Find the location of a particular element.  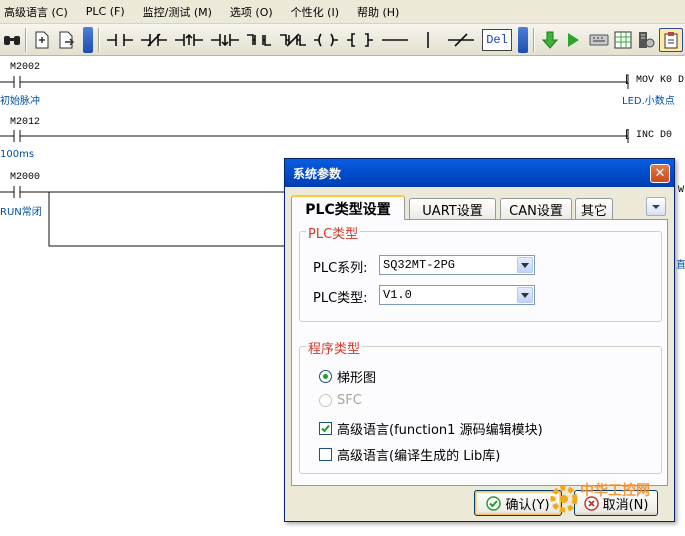

contact-label: M2000 is located at coordinates (25, 177).